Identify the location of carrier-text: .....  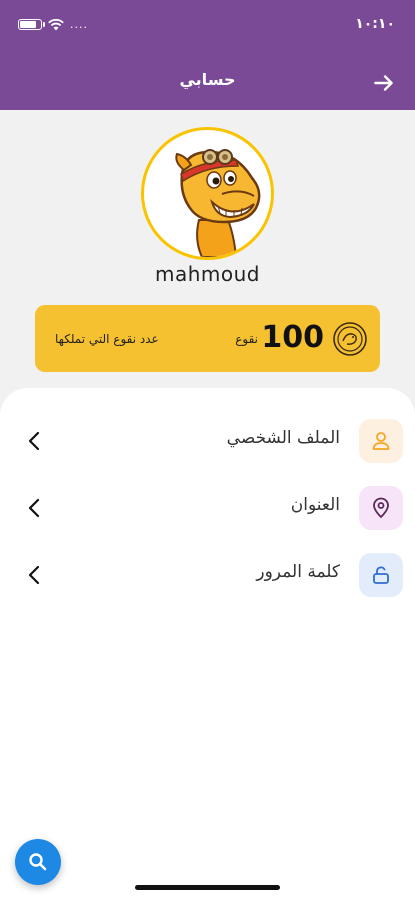
(79, 24).